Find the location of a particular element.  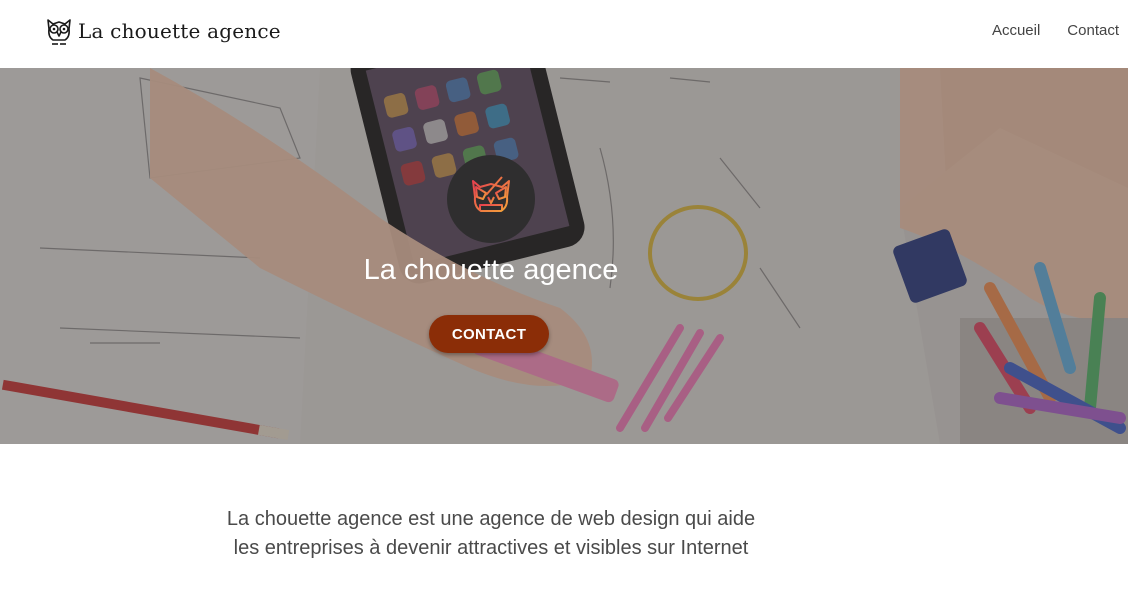

hero-logo-badge is located at coordinates (491, 199).